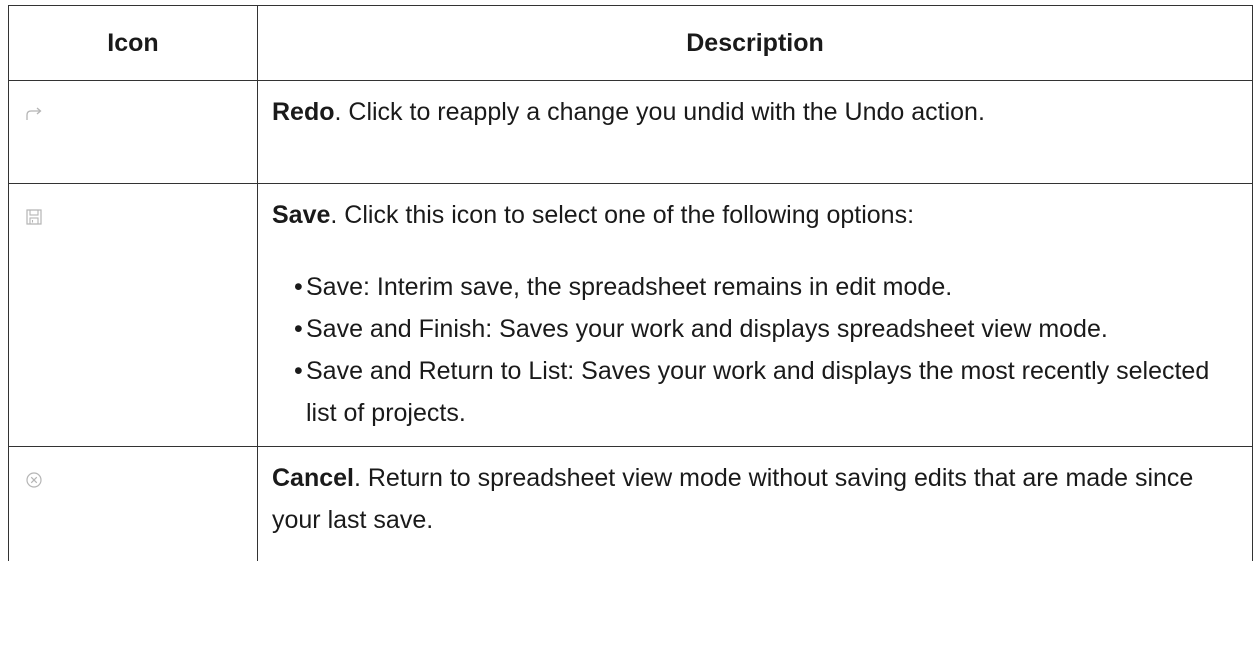 The width and height of the screenshot is (1253, 669). Describe the element at coordinates (301, 215) in the screenshot. I see `save-title: Save` at that location.